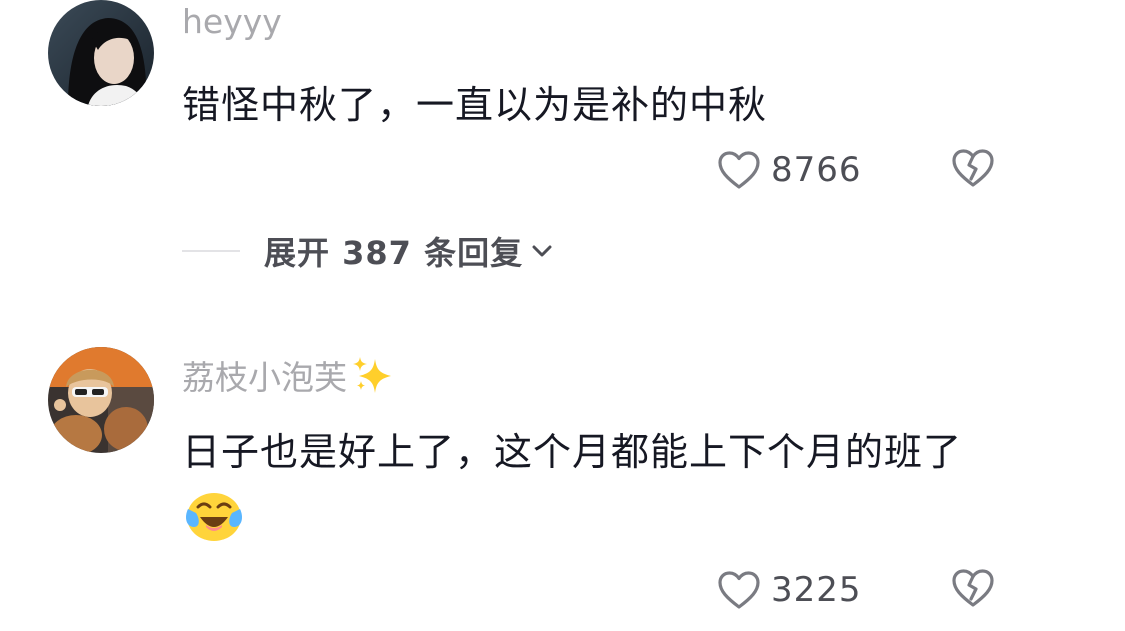 The image size is (1125, 631). I want to click on comment-text: 日子也是好上了，这个月都能上下个月的班了, so click(572, 452).